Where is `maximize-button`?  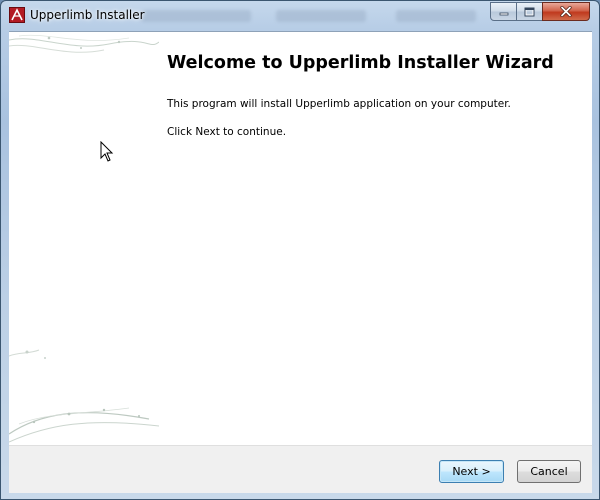 maximize-button is located at coordinates (529, 11).